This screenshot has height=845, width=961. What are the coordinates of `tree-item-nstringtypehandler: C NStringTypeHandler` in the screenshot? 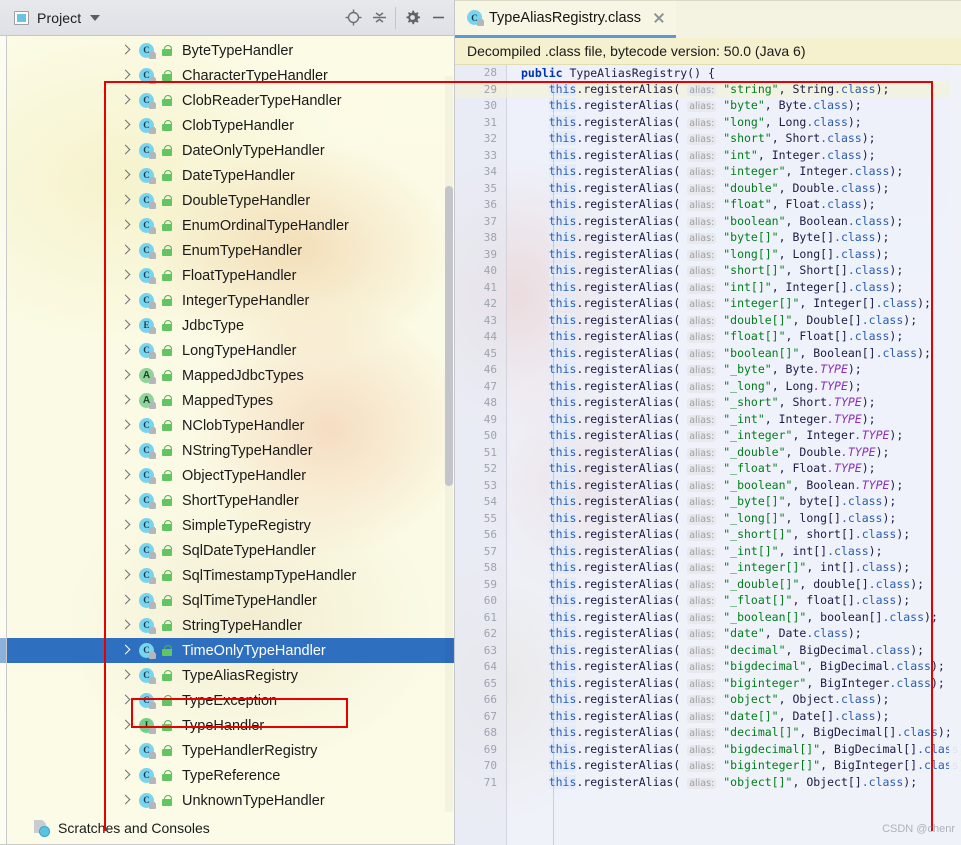 It's located at (227, 450).